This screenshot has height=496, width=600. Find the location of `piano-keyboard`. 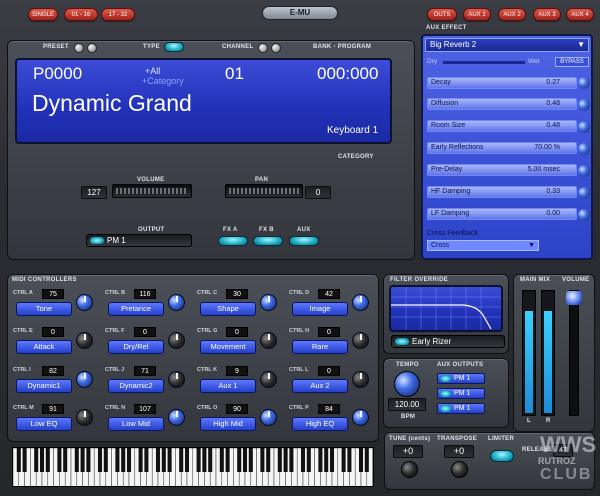

piano-keyboard is located at coordinates (193, 467).